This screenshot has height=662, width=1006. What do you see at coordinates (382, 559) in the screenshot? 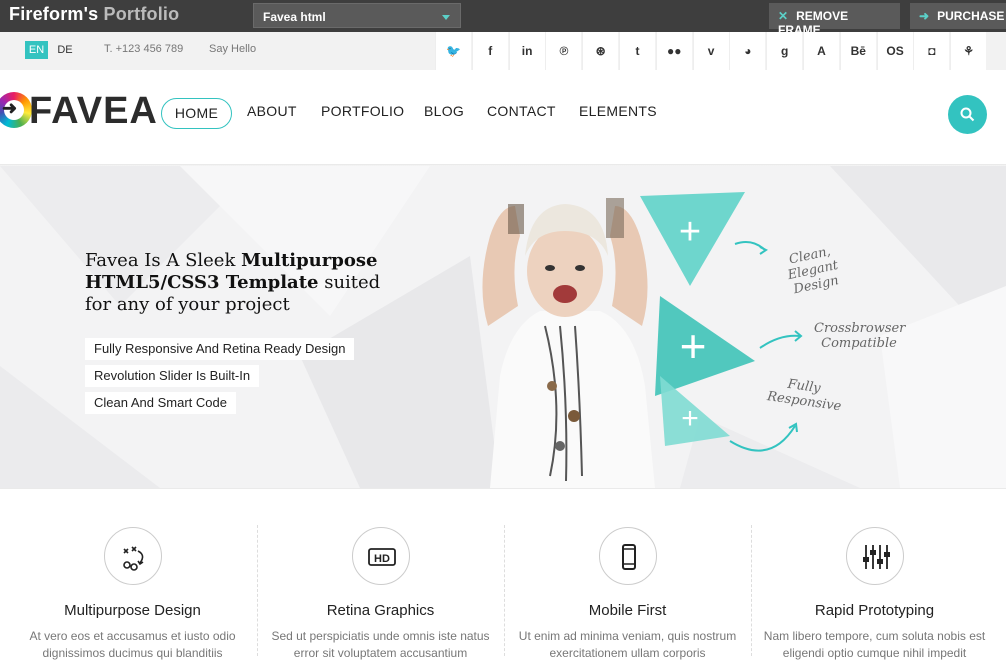
I see `svg-text: HD` at bounding box center [382, 559].